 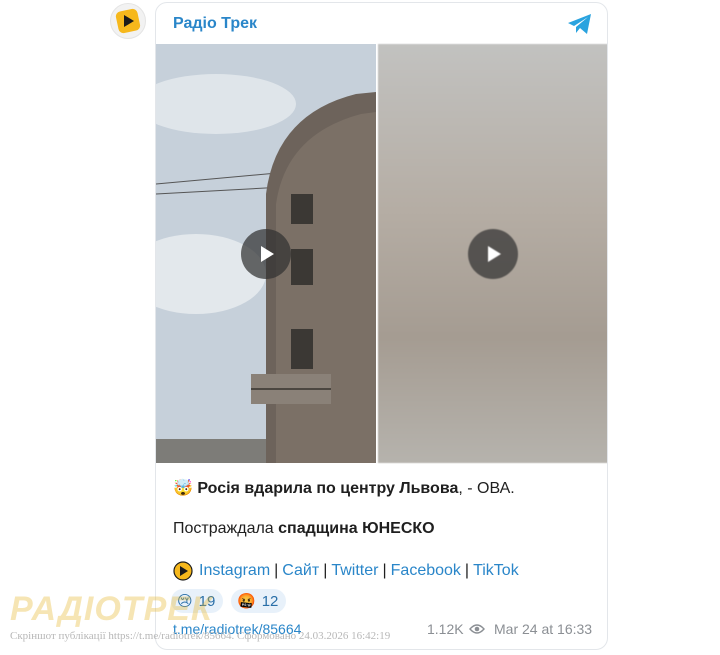 What do you see at coordinates (215, 24) in the screenshot?
I see `channel-name-link: Радіо Трек` at bounding box center [215, 24].